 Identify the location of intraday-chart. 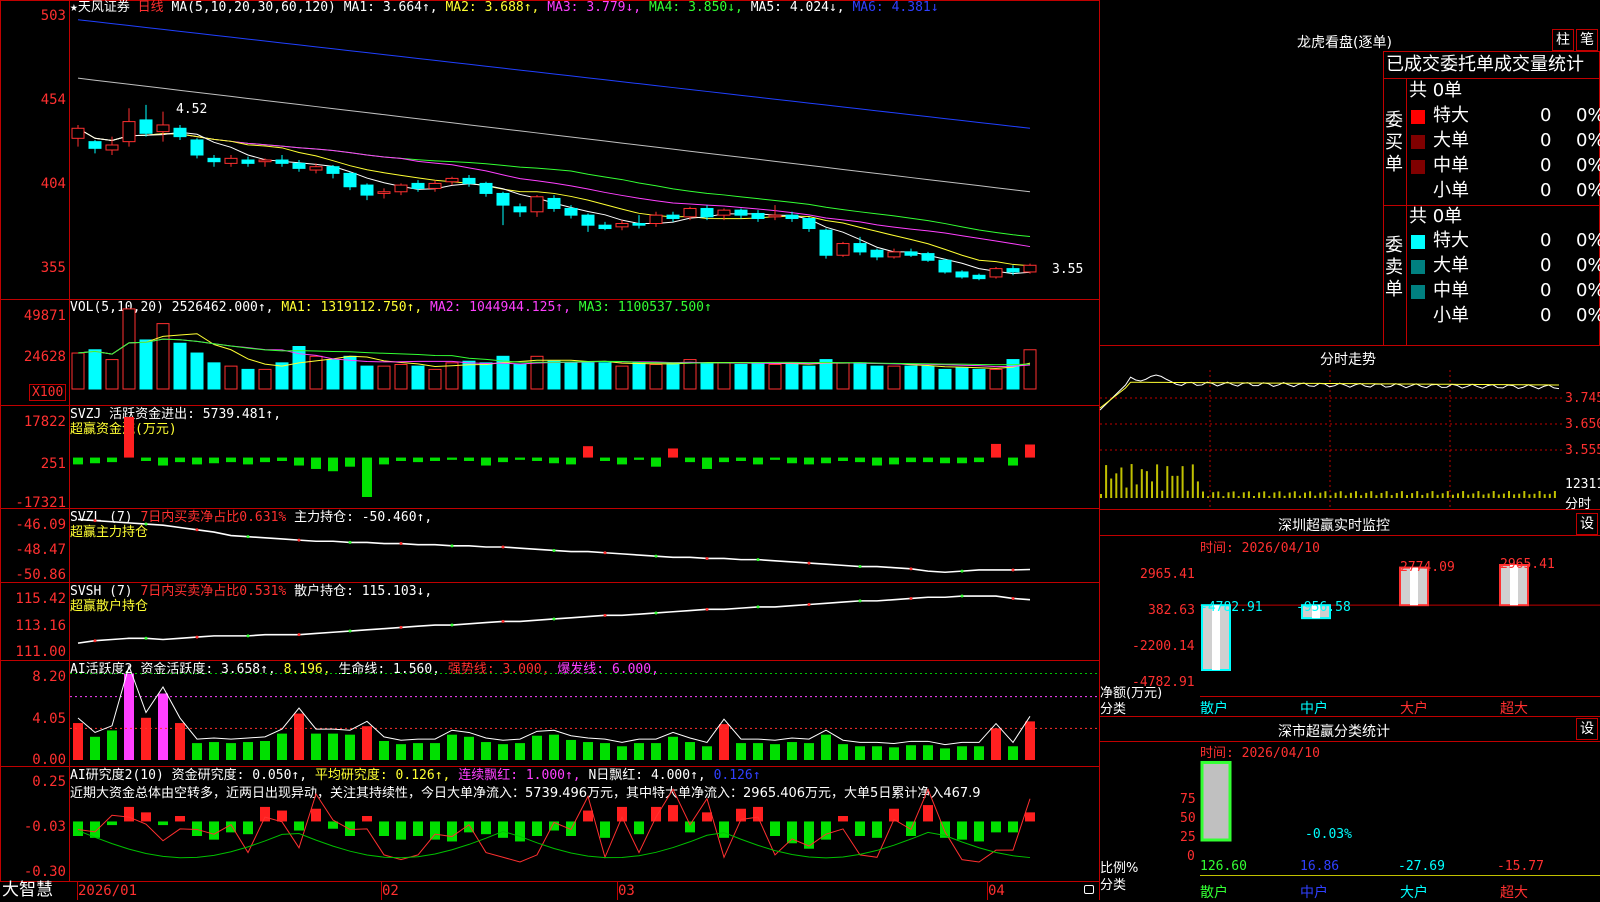
(1332, 440).